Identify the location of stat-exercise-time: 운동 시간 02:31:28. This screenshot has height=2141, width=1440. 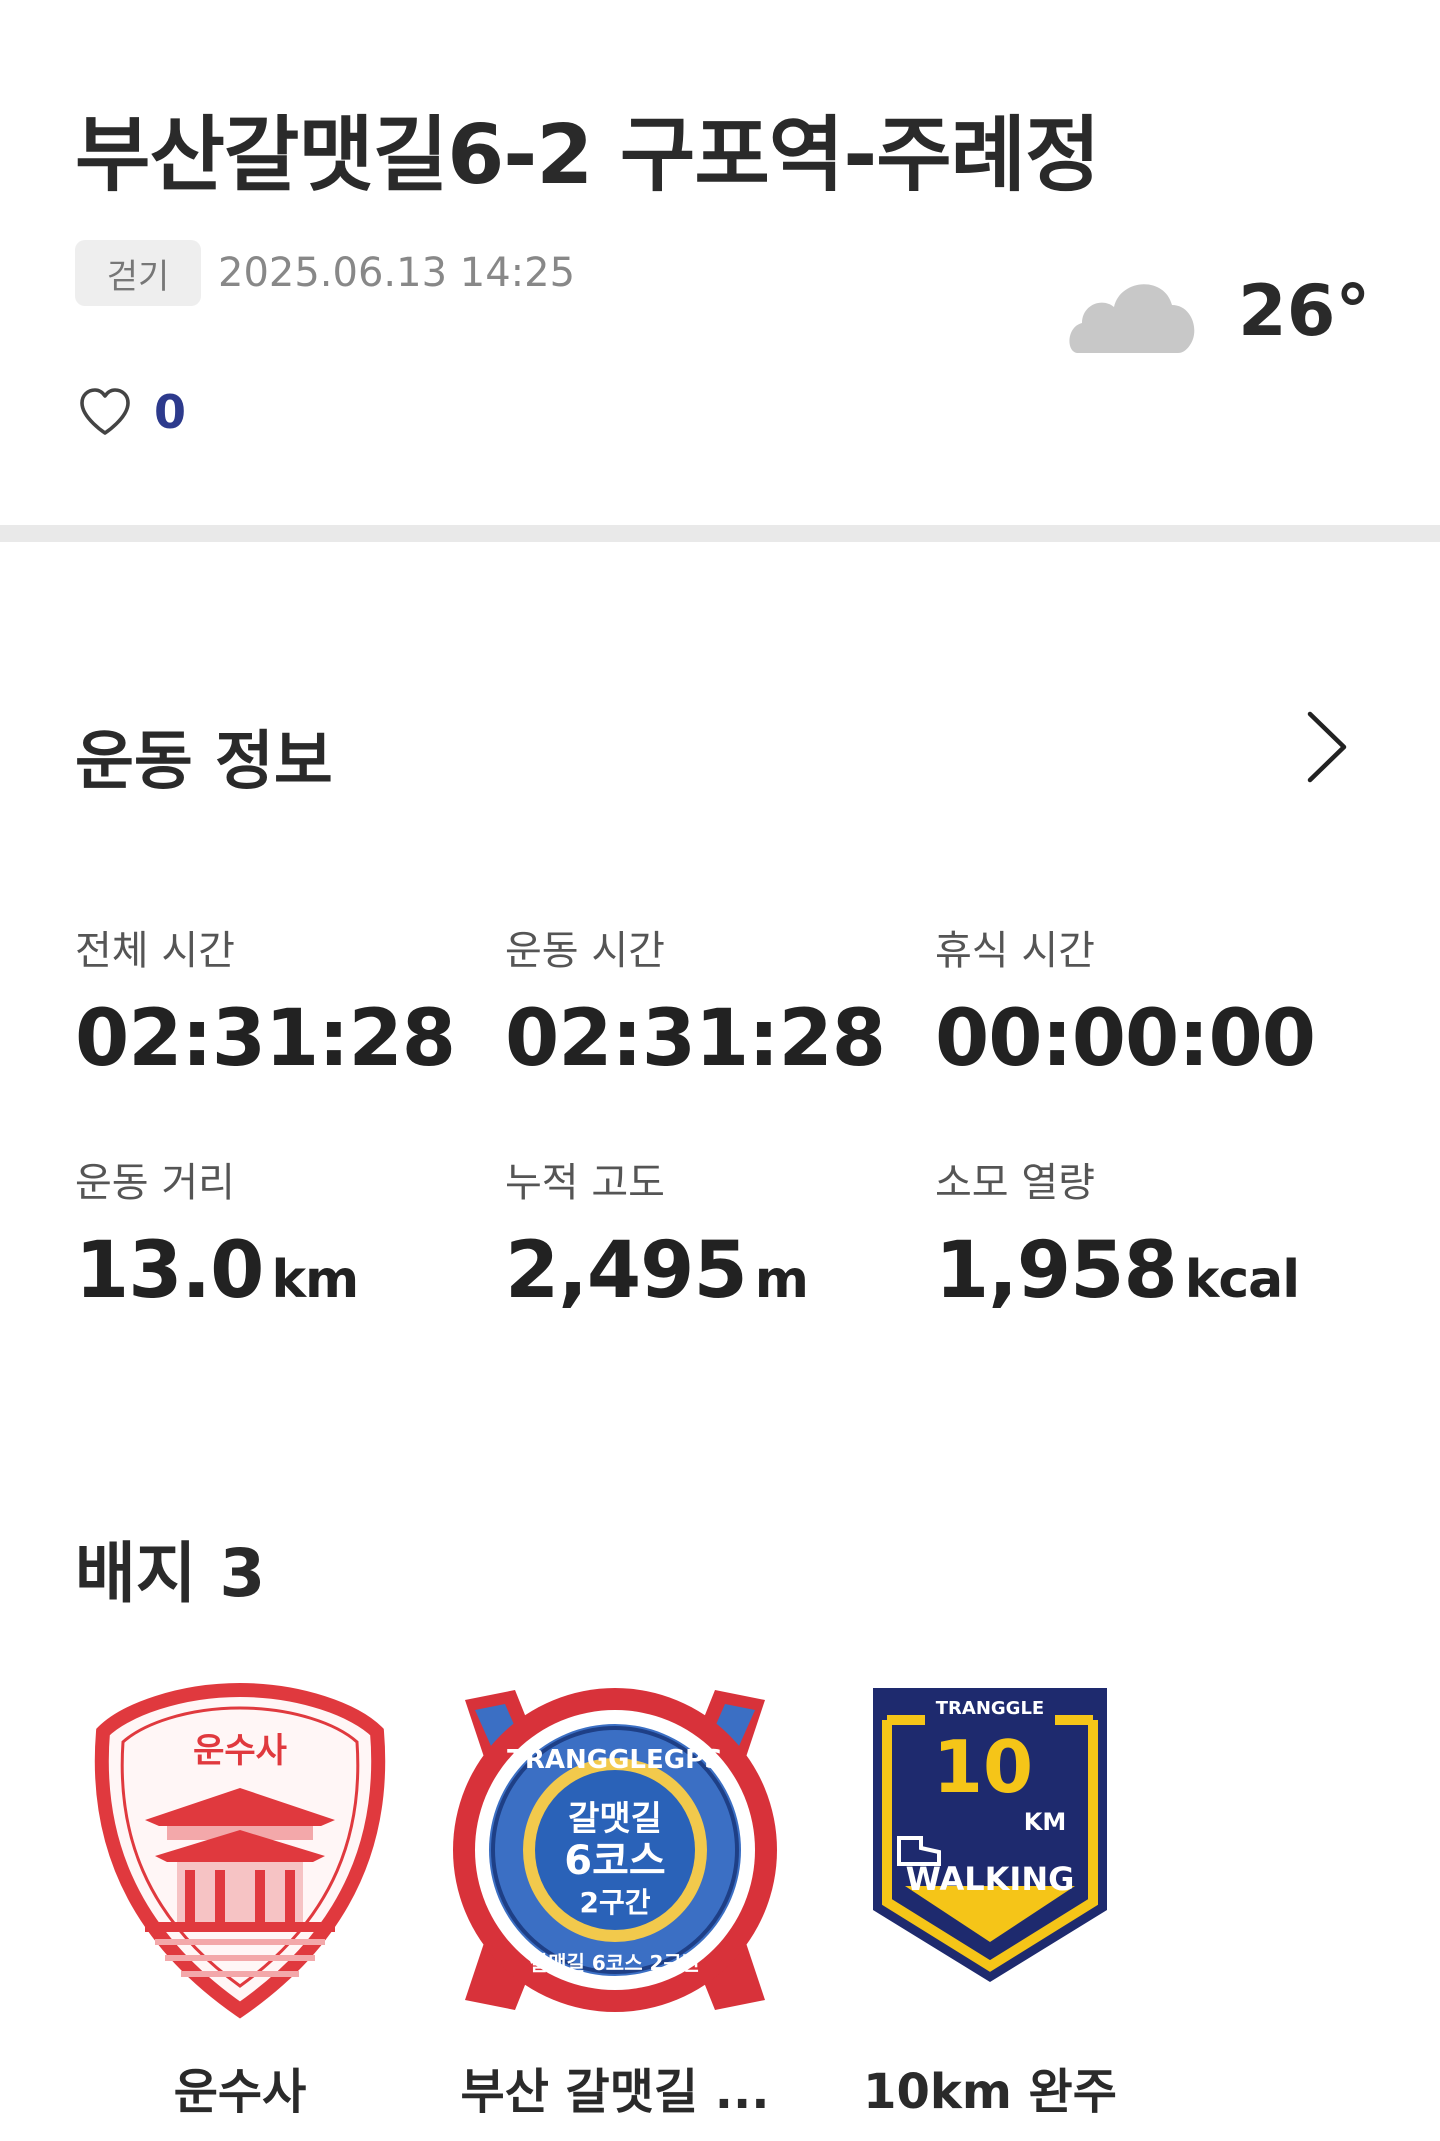
(715, 1001).